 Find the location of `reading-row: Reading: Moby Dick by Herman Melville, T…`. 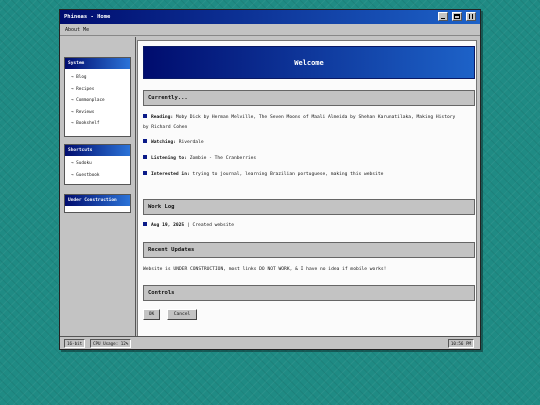

reading-row: Reading: Moby Dick by Herman Melville, T… is located at coordinates (303, 123).